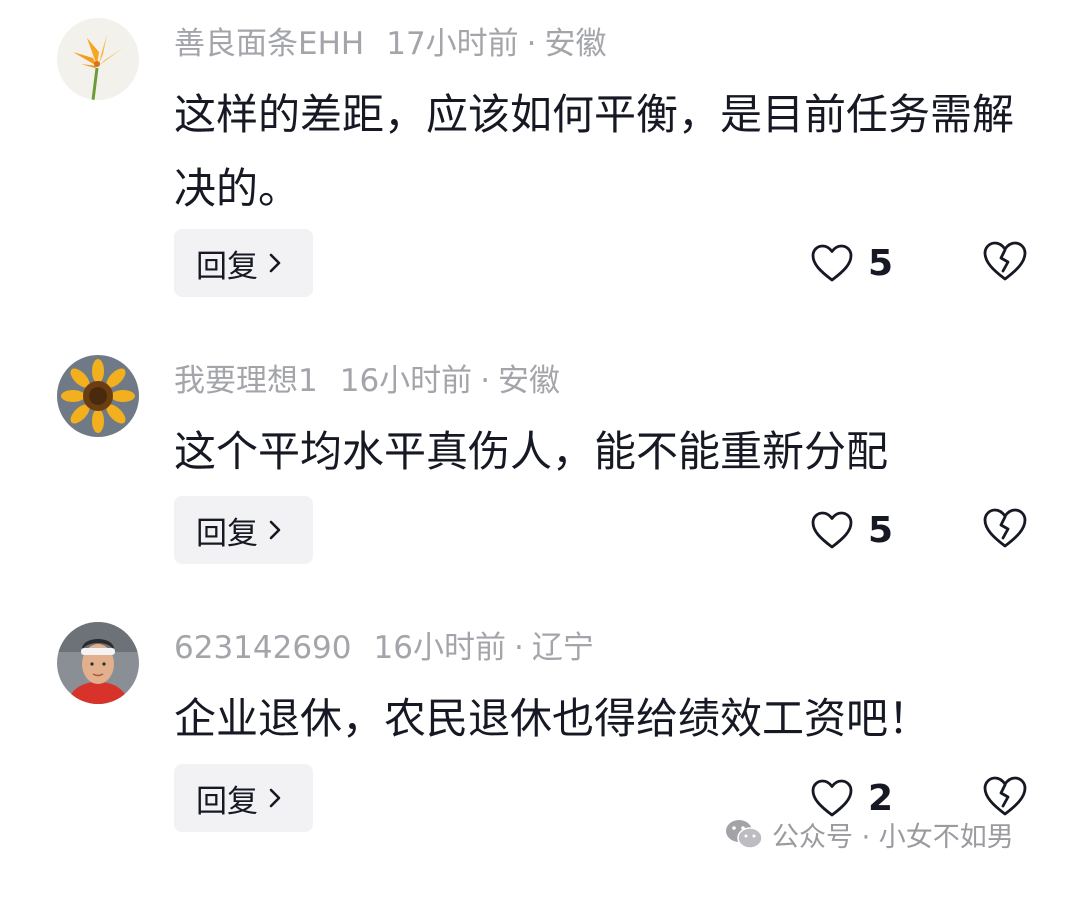  I want to click on lily-avatar-image, so click(98, 59).